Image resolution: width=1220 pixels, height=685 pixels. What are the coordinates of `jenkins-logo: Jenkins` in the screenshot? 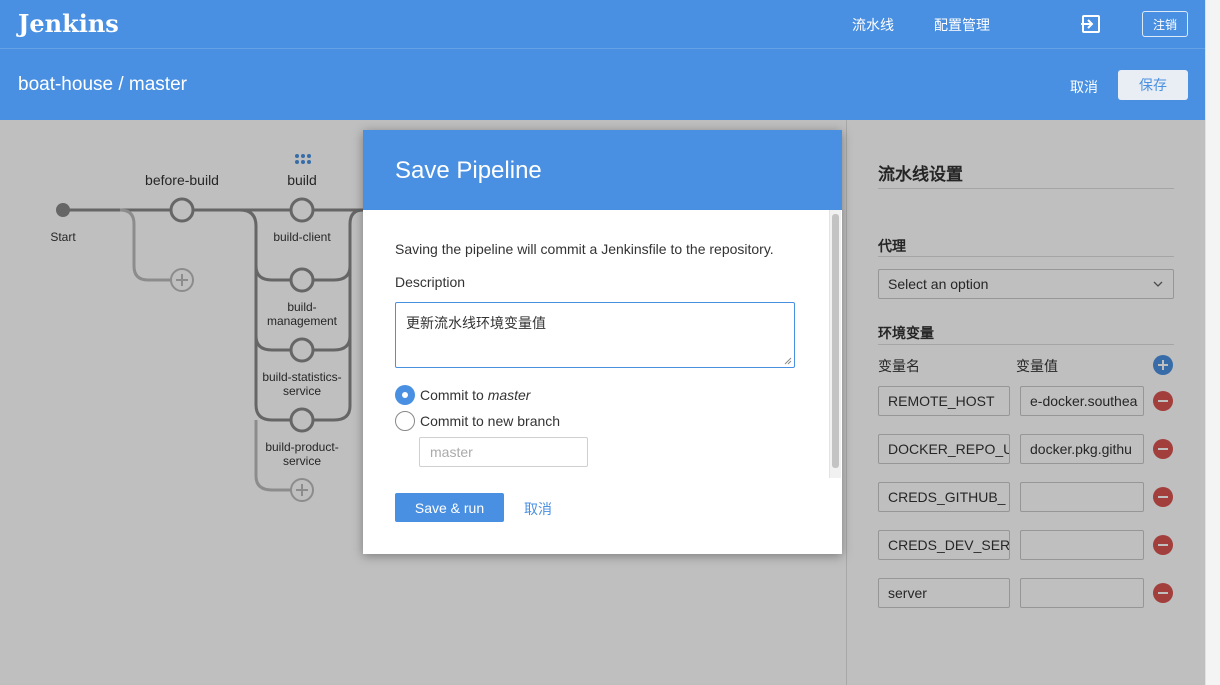 It's located at (68, 23).